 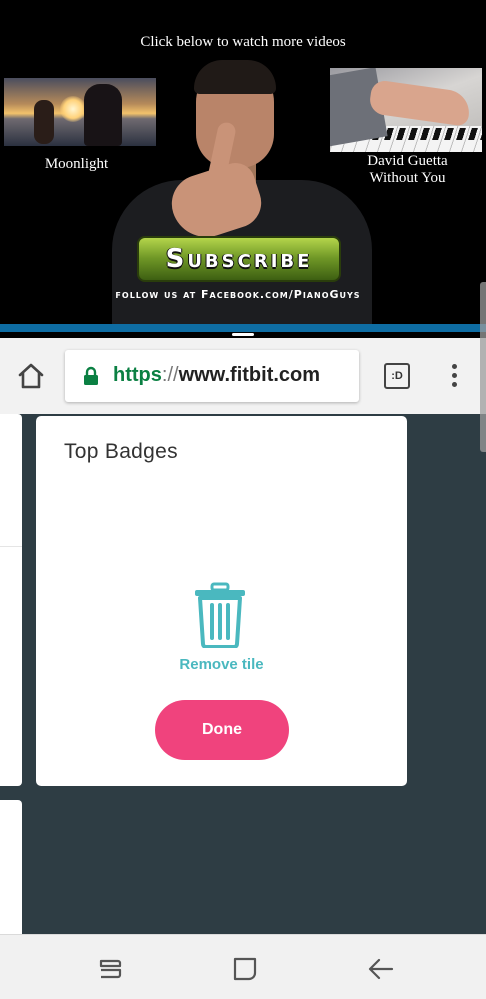 I want to click on address-bar: https://www.fitbit.com, so click(x=212, y=376).